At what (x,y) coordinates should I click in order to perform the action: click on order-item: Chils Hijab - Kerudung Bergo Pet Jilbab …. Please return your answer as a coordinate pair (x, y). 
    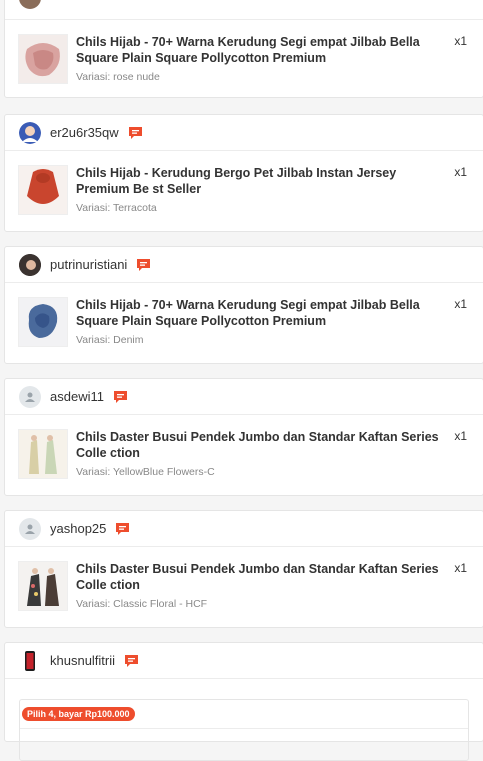
    Looking at the image, I should click on (244, 183).